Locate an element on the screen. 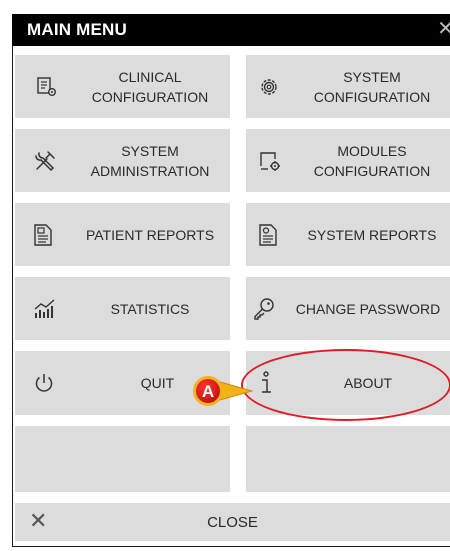 The height and width of the screenshot is (551, 450). system-administration-label: SYSTEM ADMINISTRATION is located at coordinates (150, 160).